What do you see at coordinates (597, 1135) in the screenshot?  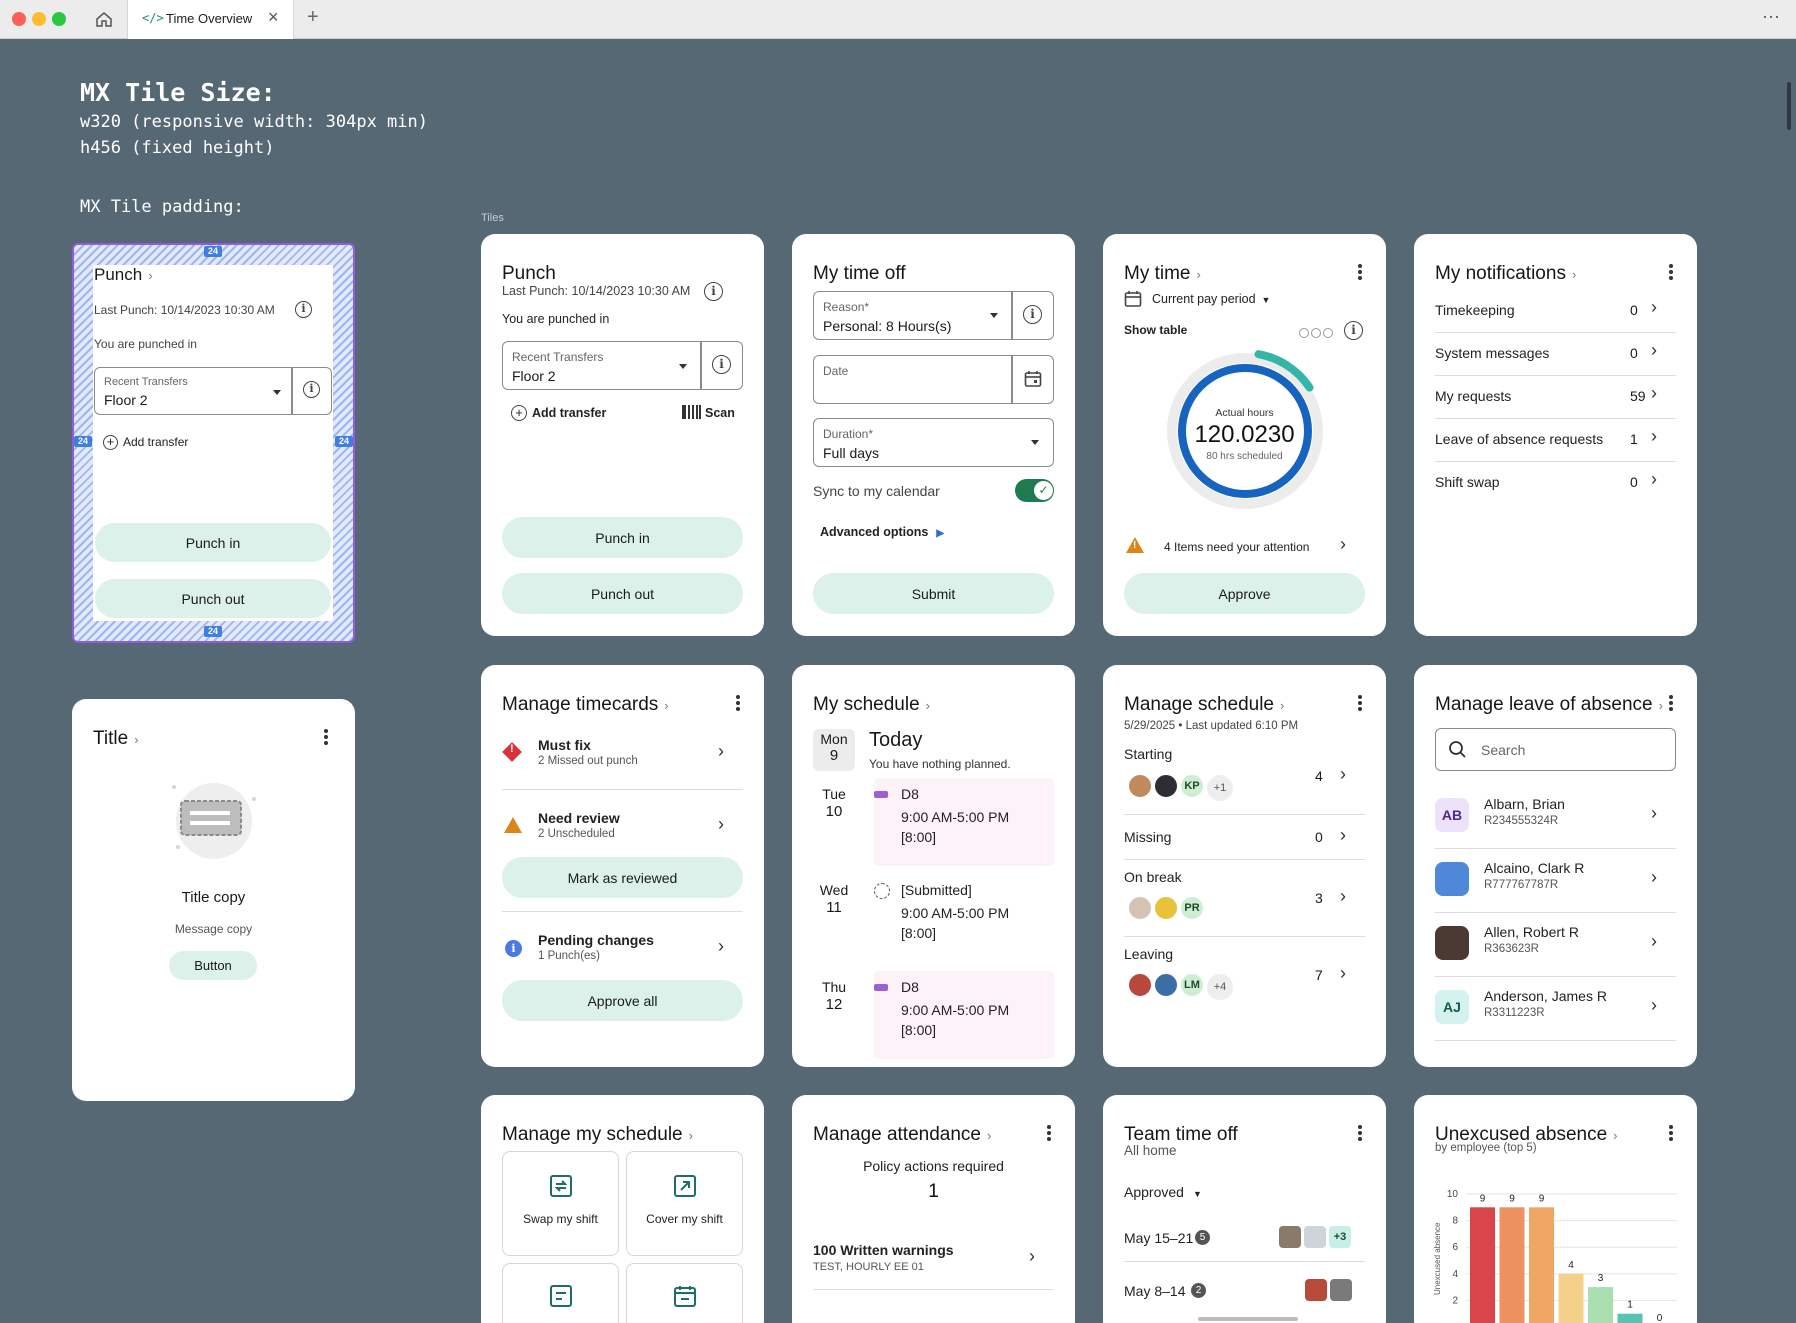 I see `tile-title: Manage my schedule ›` at bounding box center [597, 1135].